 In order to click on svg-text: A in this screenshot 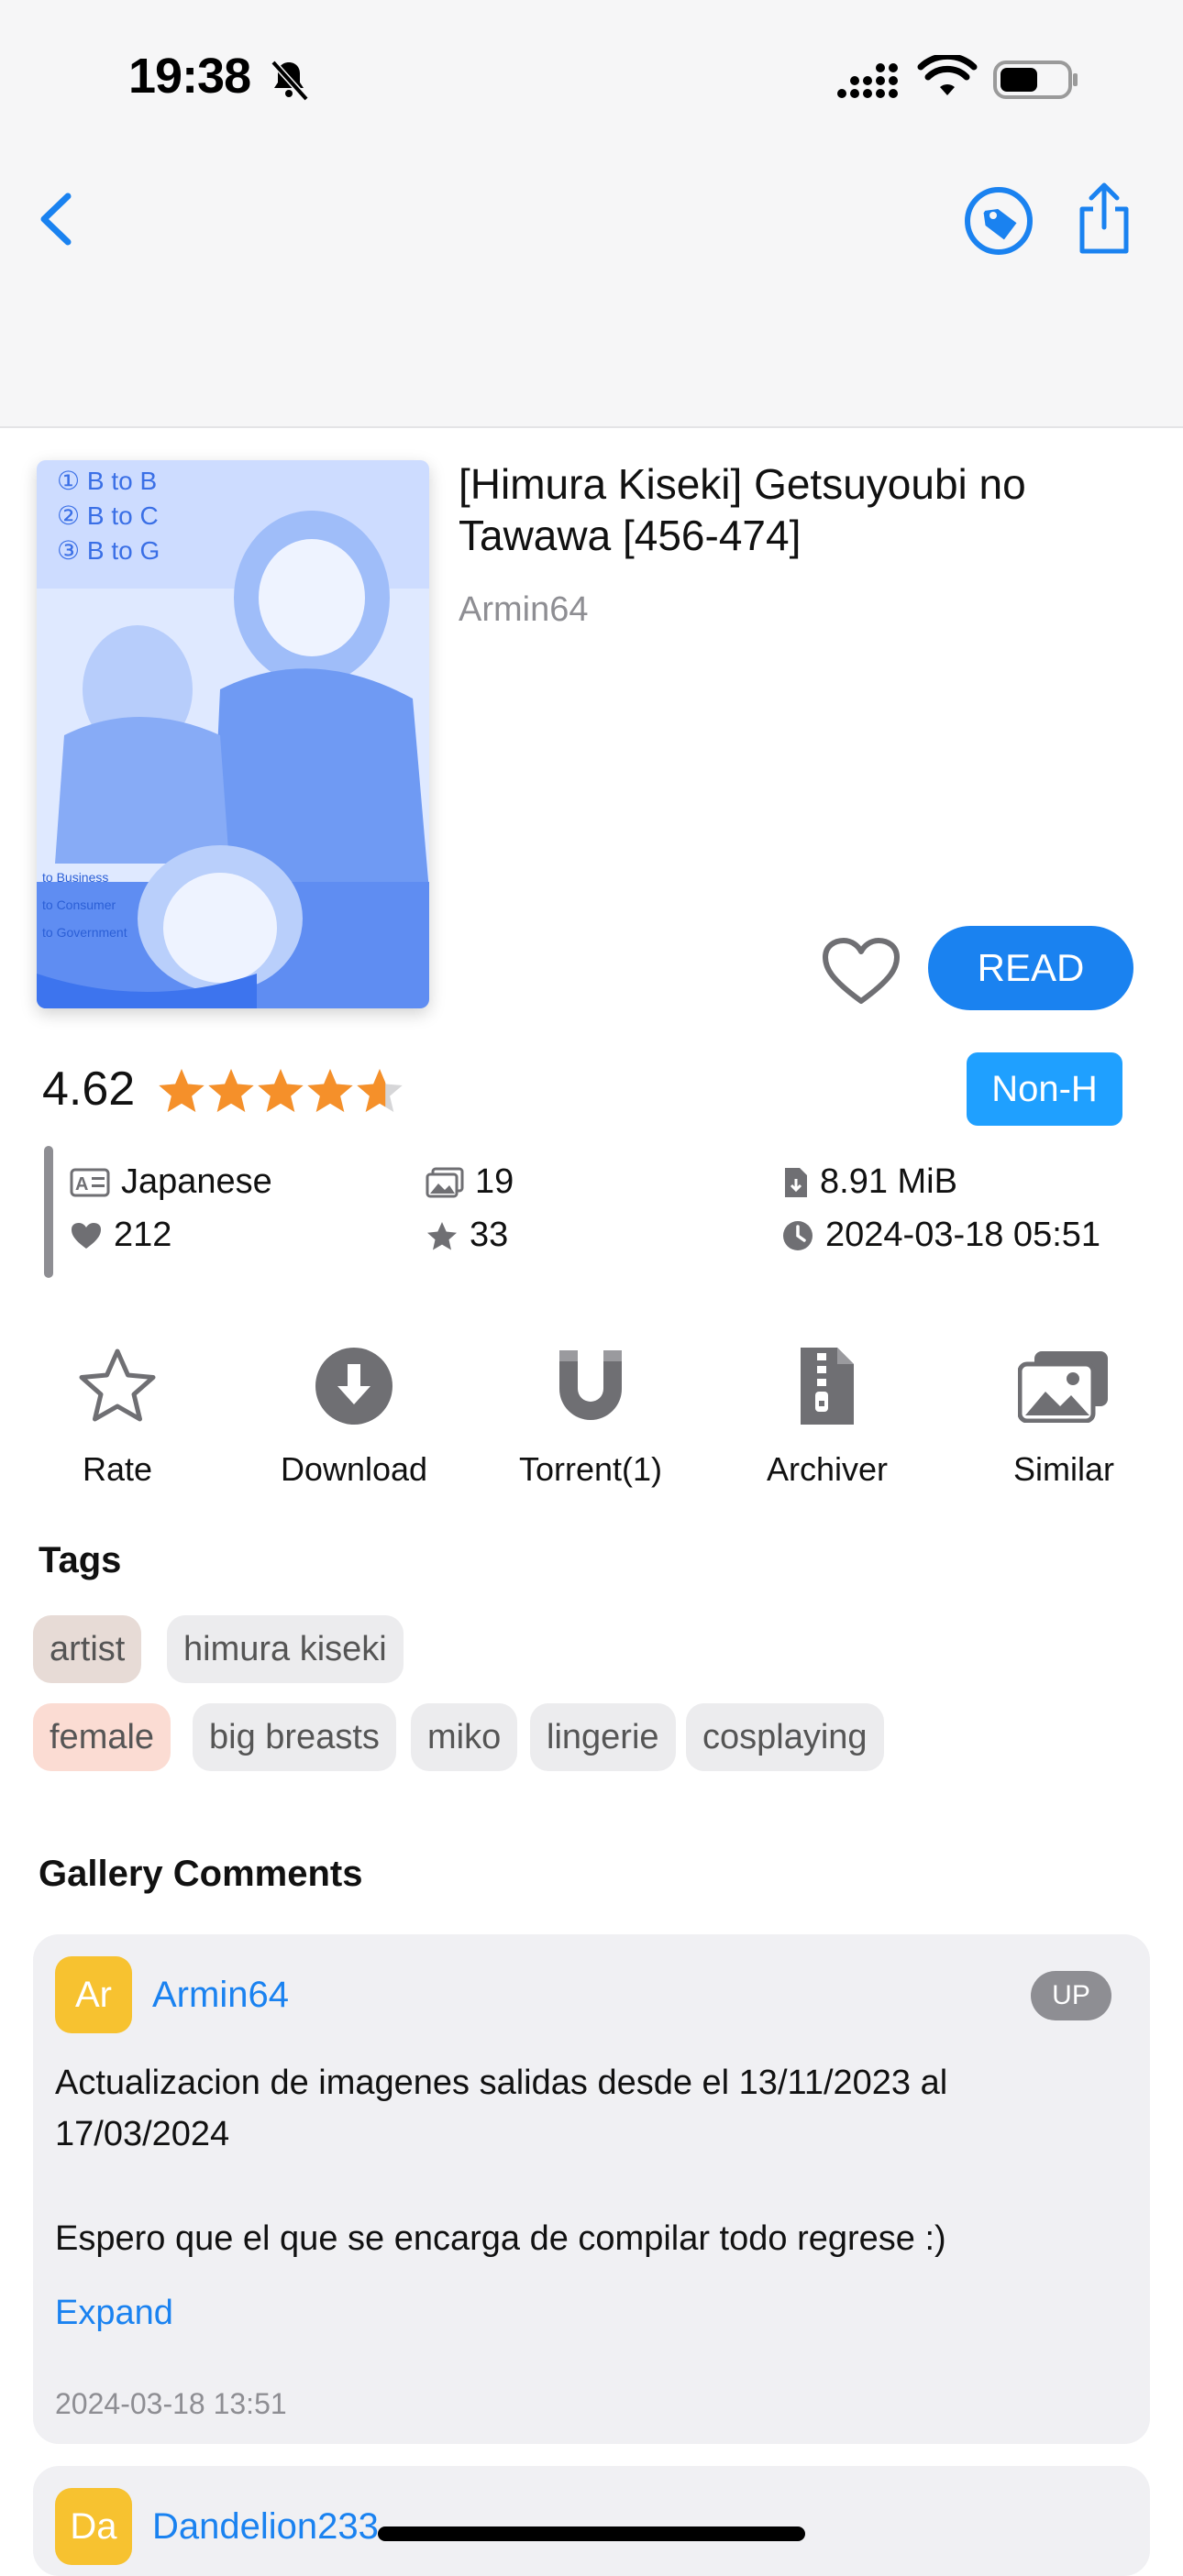, I will do `click(81, 1184)`.